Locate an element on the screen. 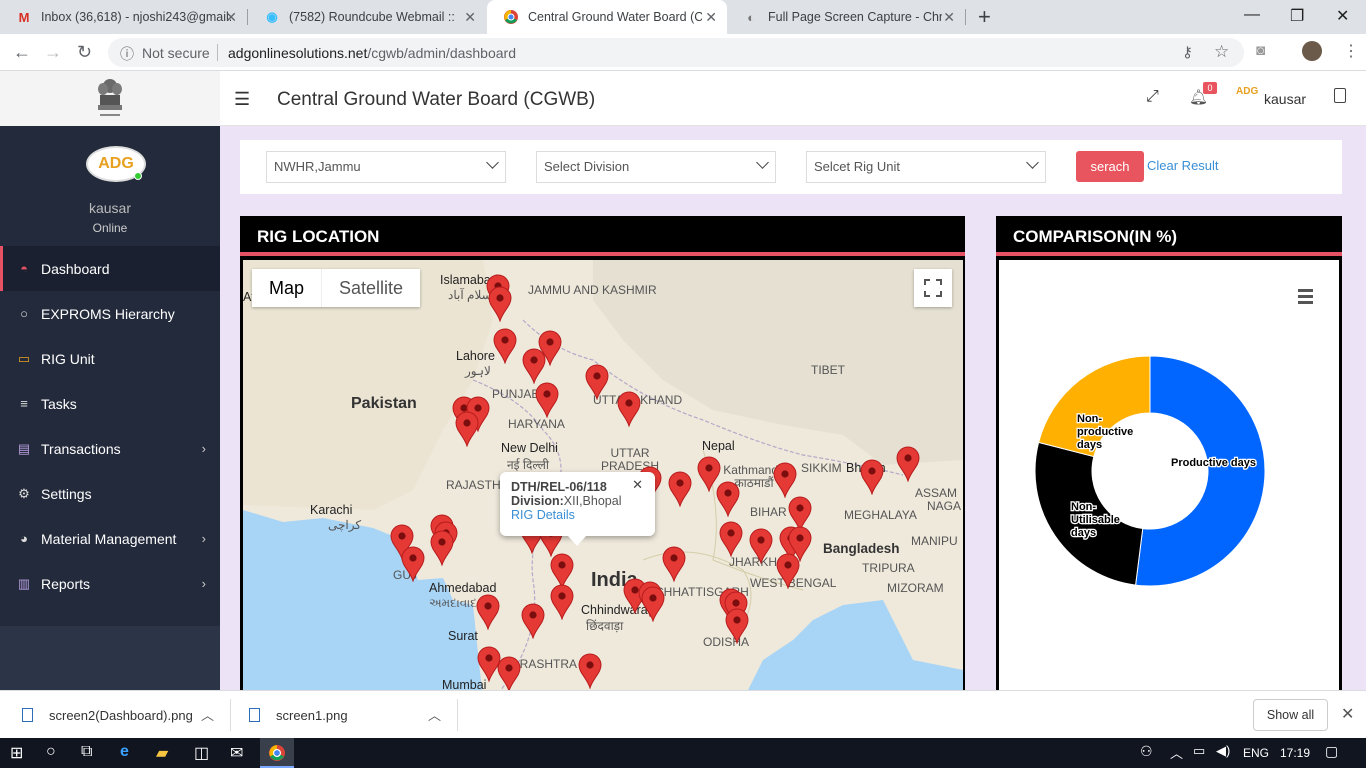 The width and height of the screenshot is (1366, 771). info-icon: ⓘ is located at coordinates (127, 54).